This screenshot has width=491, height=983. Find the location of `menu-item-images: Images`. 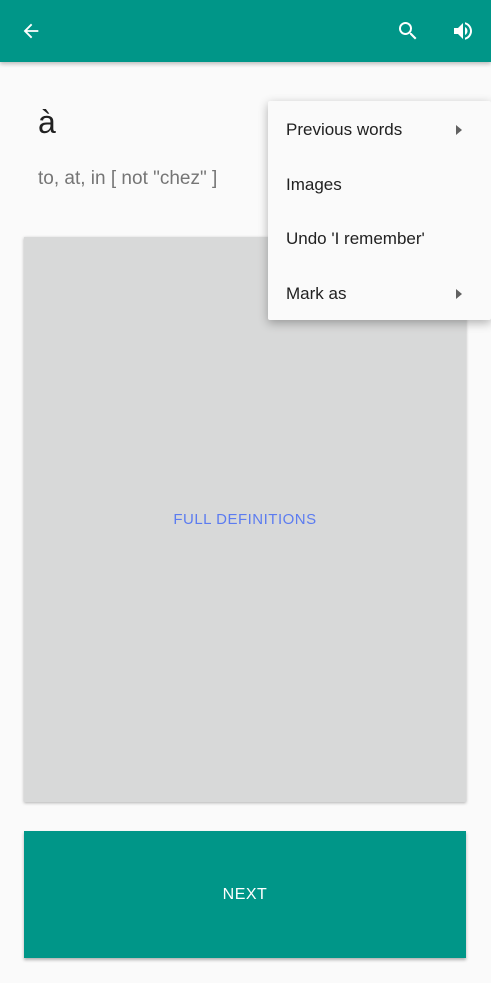

menu-item-images: Images is located at coordinates (379, 185).